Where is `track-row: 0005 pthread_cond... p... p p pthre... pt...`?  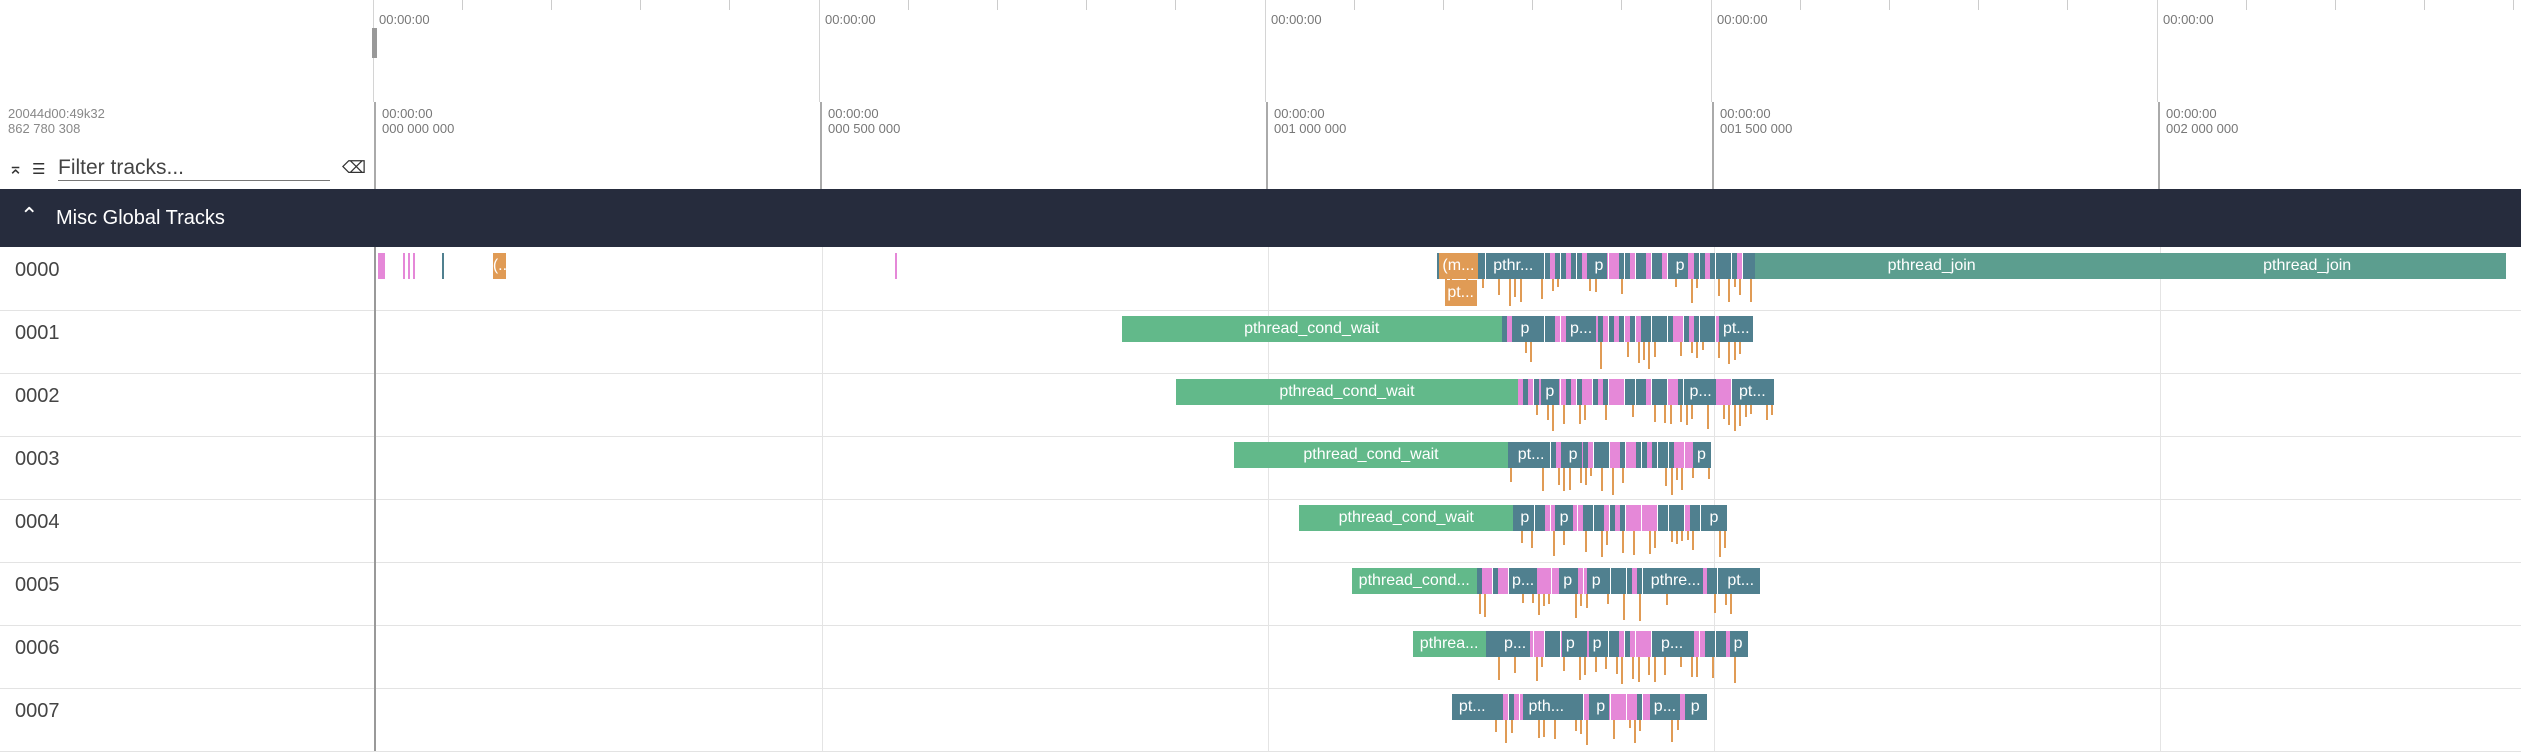
track-row: 0005 pthread_cond... p... p p pthre... pt... is located at coordinates (1260, 594).